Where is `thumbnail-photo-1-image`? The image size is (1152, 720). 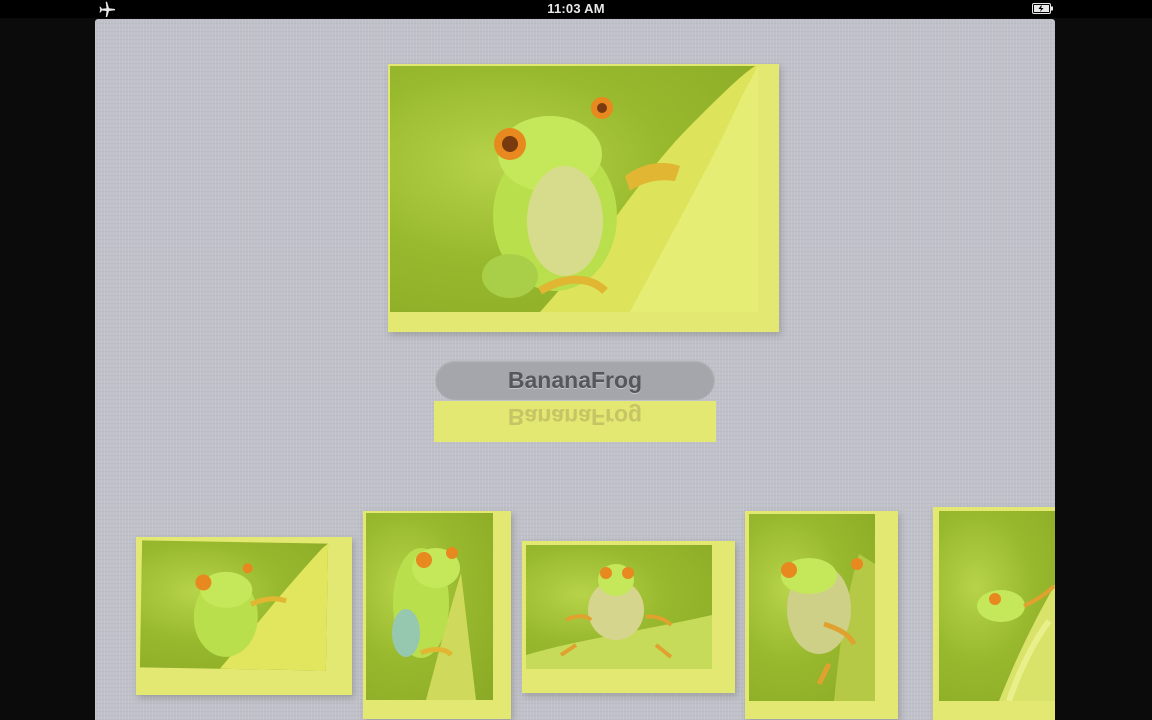
thumbnail-photo-1-image is located at coordinates (234, 605).